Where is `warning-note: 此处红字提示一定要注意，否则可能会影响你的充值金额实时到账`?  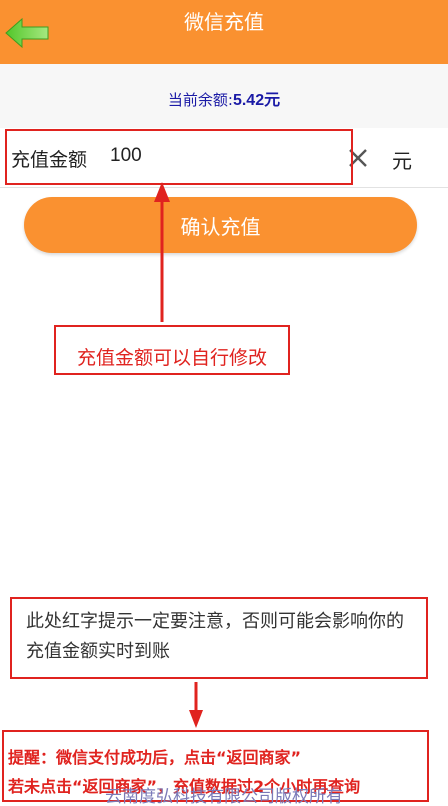 warning-note: 此处红字提示一定要注意，否则可能会影响你的充值金额实时到账 is located at coordinates (219, 638).